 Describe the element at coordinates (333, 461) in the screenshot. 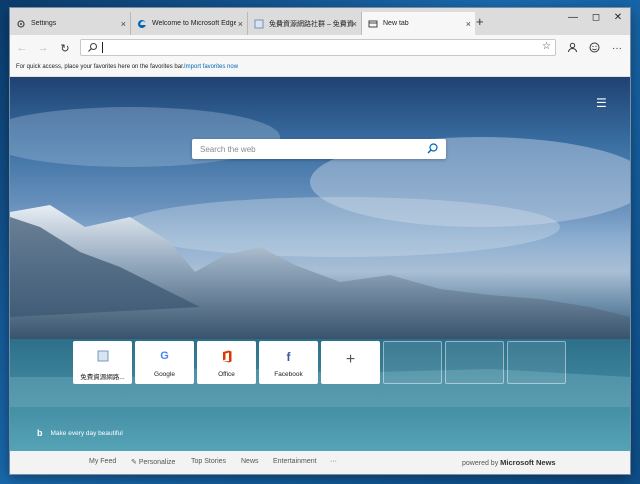

I see `nav-more: ···` at that location.